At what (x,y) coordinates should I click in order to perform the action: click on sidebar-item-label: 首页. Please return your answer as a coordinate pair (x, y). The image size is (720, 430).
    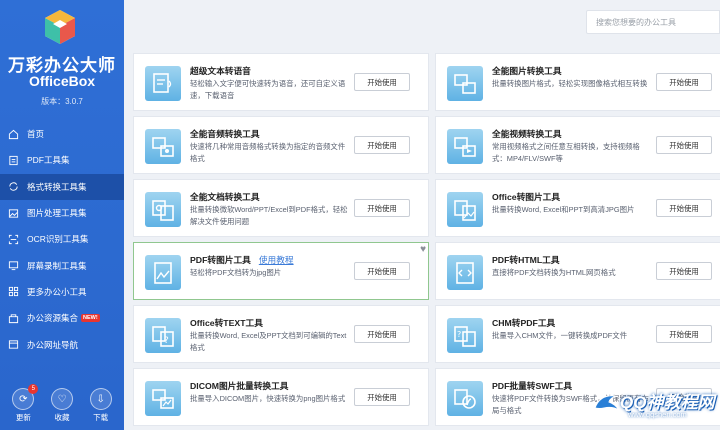
    Looking at the image, I should click on (36, 134).